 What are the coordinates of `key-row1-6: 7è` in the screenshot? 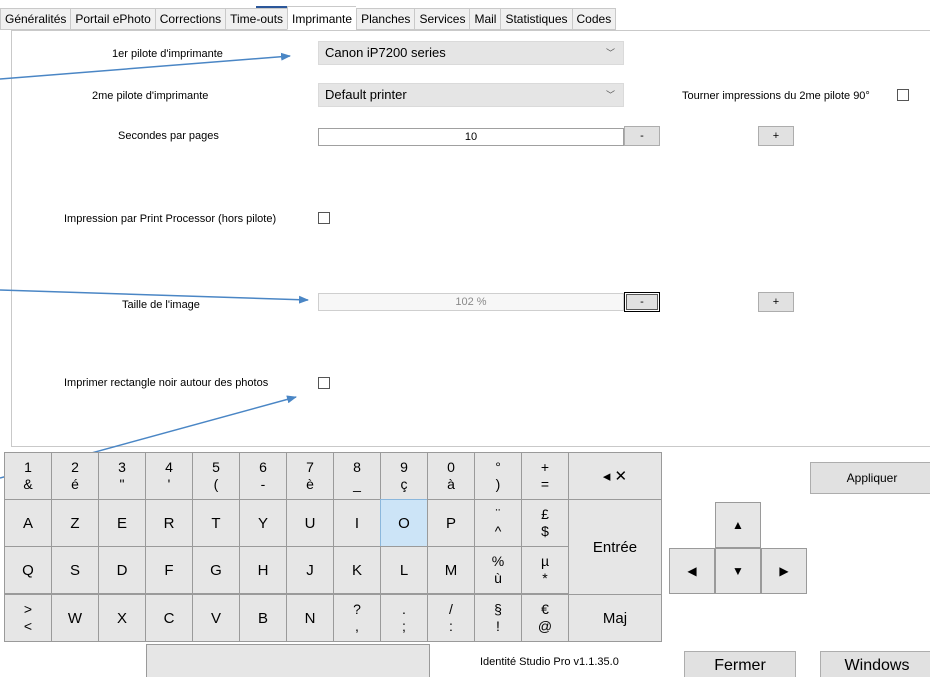 It's located at (310, 476).